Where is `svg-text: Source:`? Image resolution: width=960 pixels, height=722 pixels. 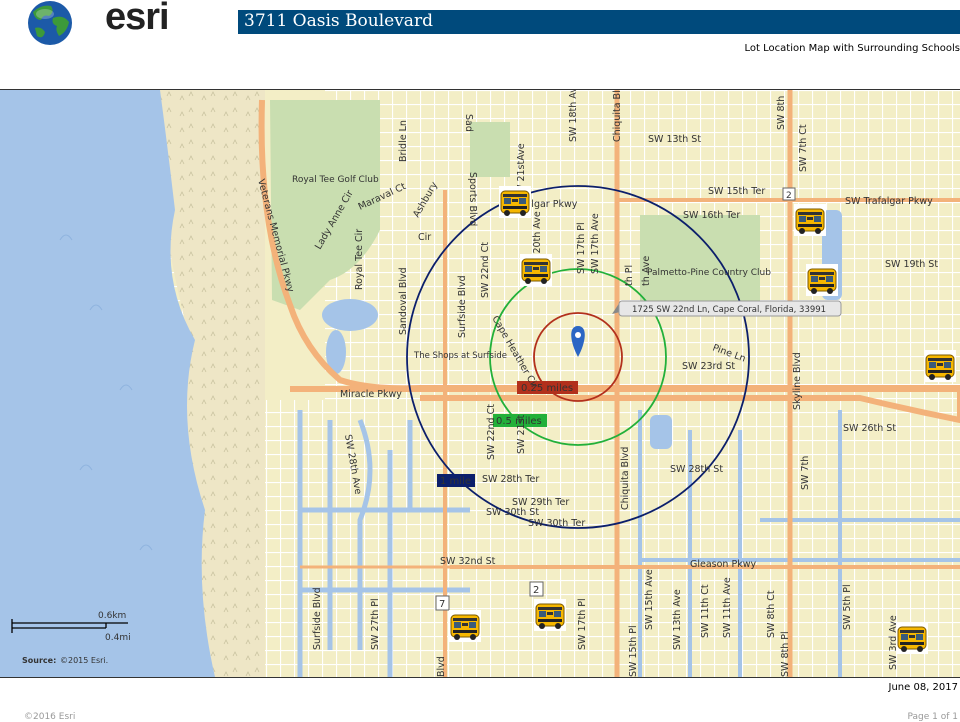
svg-text: Source: is located at coordinates (39, 660).